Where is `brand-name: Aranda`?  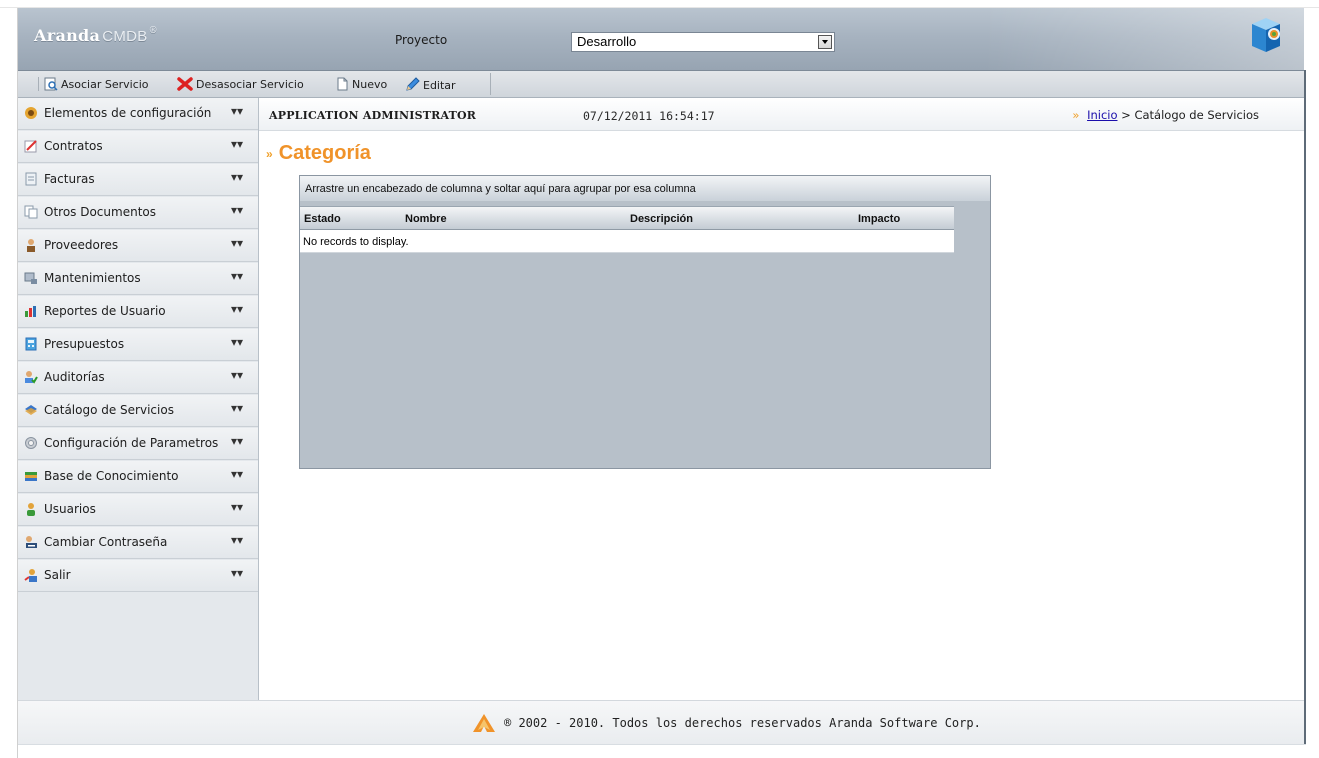 brand-name: Aranda is located at coordinates (67, 35).